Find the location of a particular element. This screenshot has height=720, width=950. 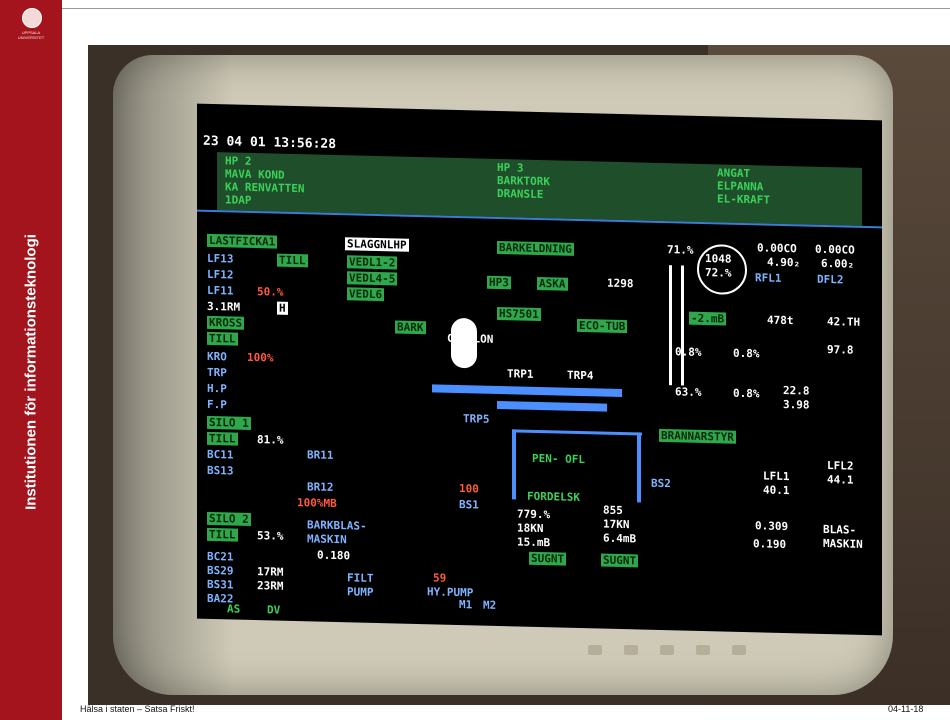

ecotub-label: ECO-TUB is located at coordinates (602, 326).